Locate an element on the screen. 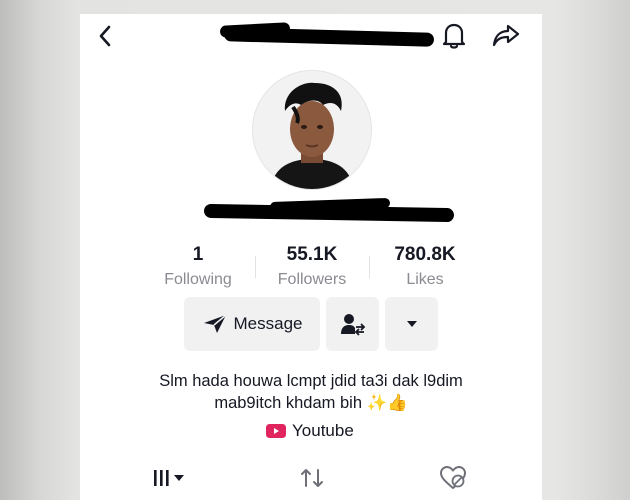 This screenshot has height=500, width=630. message-label: Message is located at coordinates (268, 323).